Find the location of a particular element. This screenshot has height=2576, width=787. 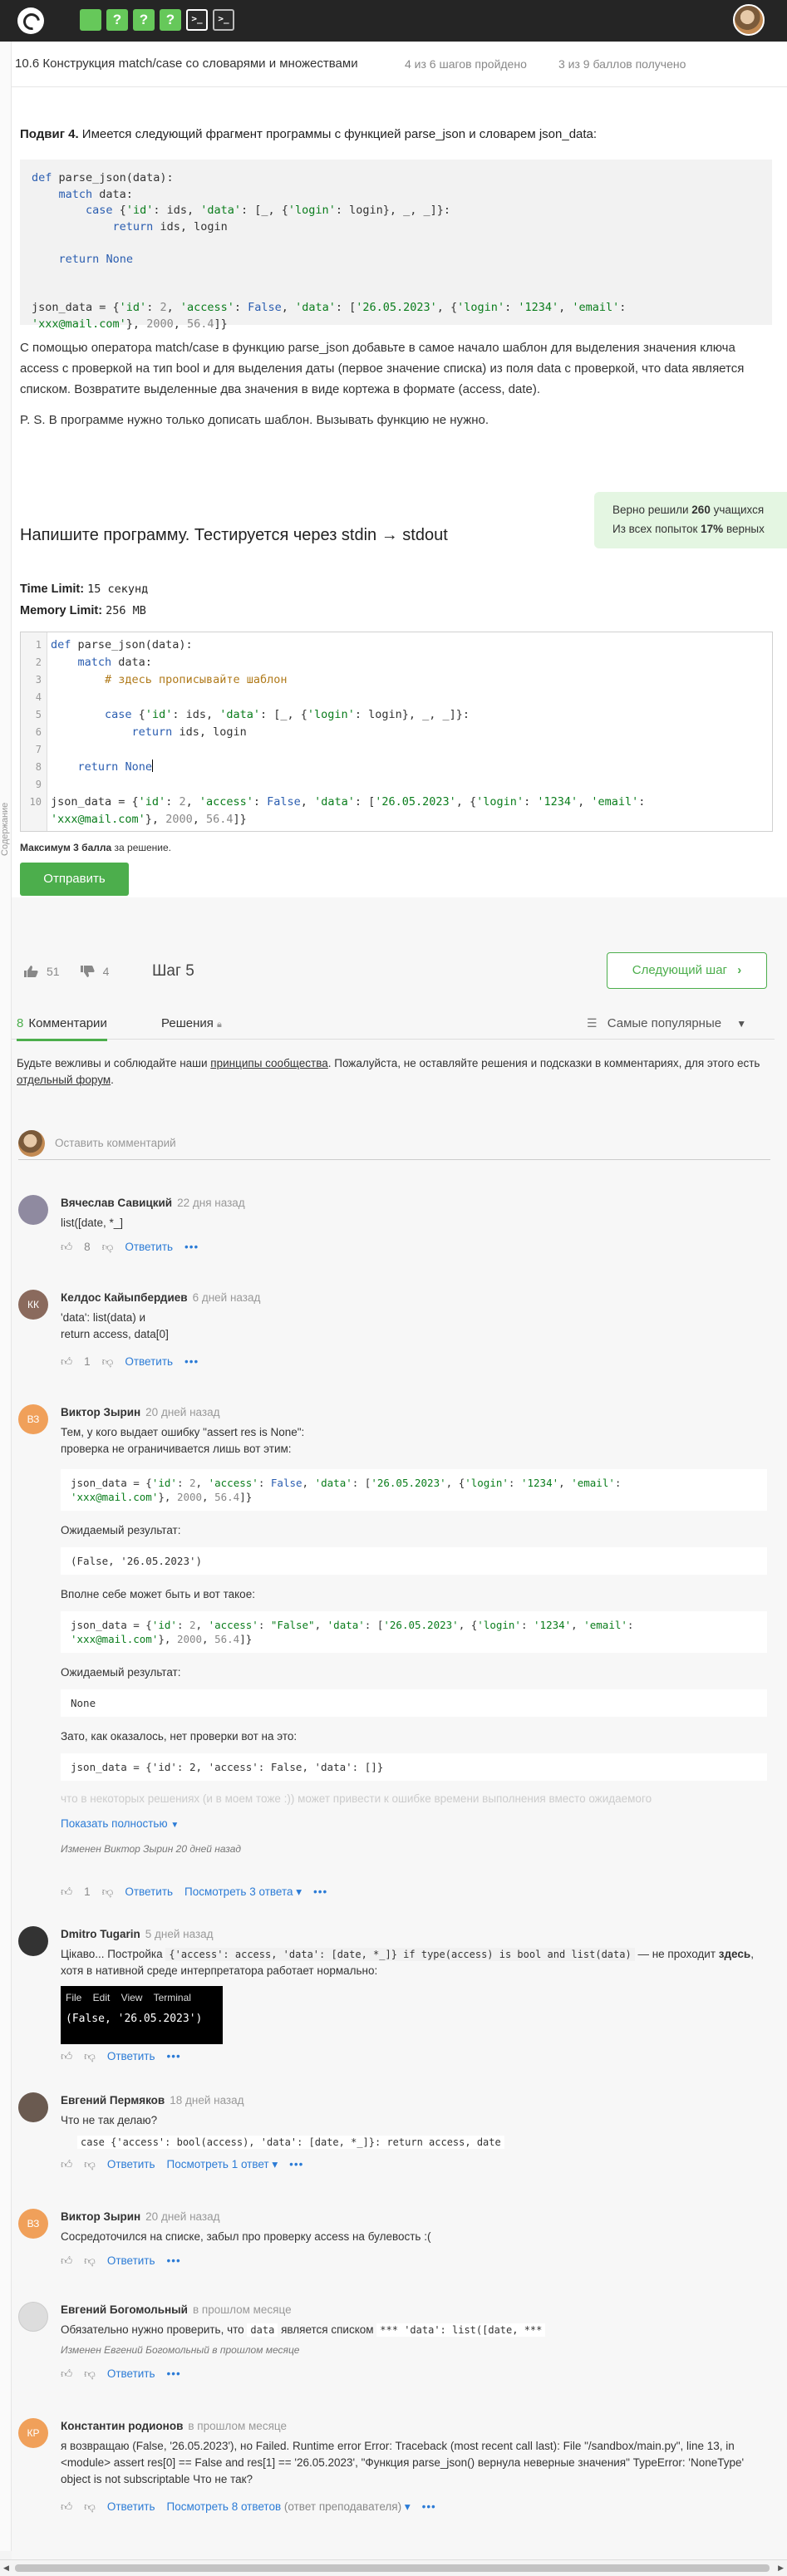

comment-actions: 👍︎ 👎︎ Ответить ••• is located at coordinates (121, 2056).